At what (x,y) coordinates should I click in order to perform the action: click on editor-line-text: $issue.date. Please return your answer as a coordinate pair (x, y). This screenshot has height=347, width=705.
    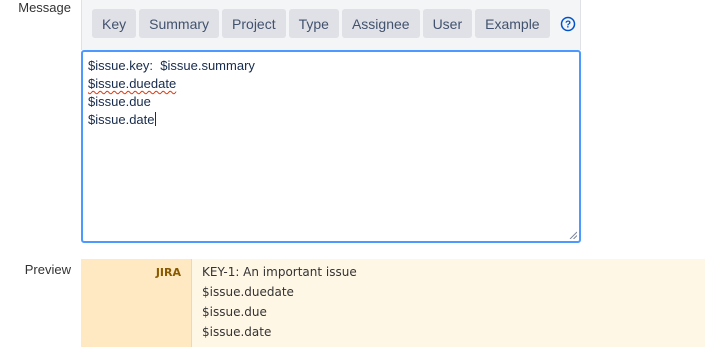
    Looking at the image, I should click on (121, 119).